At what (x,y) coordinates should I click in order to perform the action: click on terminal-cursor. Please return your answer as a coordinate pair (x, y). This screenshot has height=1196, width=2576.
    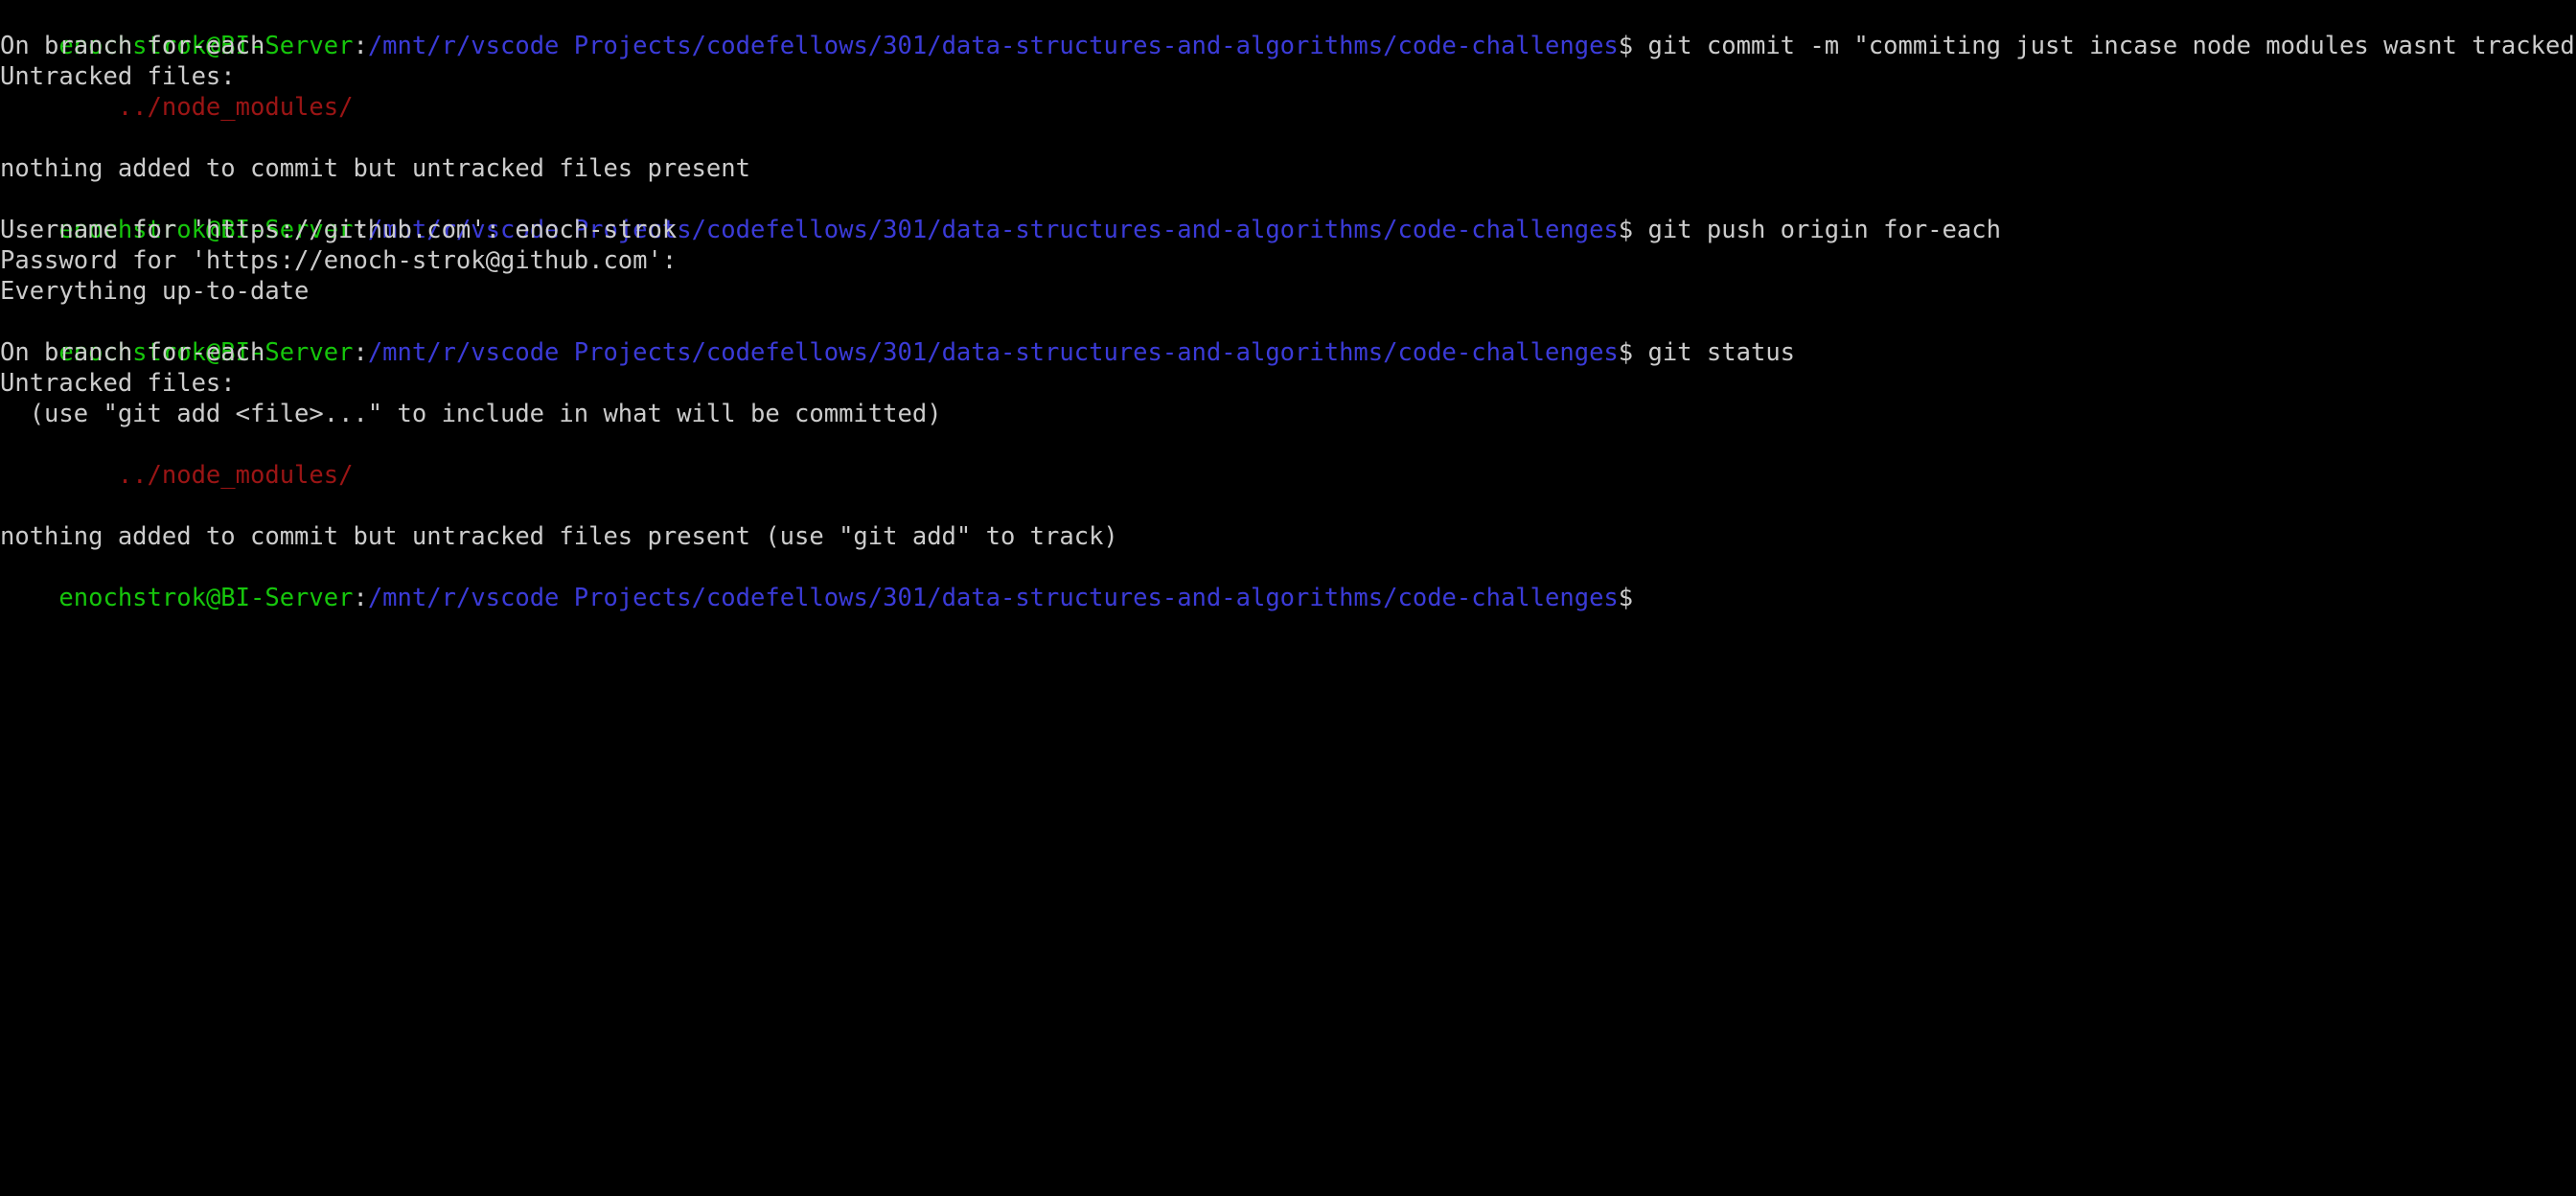
    Looking at the image, I should click on (1655, 599).